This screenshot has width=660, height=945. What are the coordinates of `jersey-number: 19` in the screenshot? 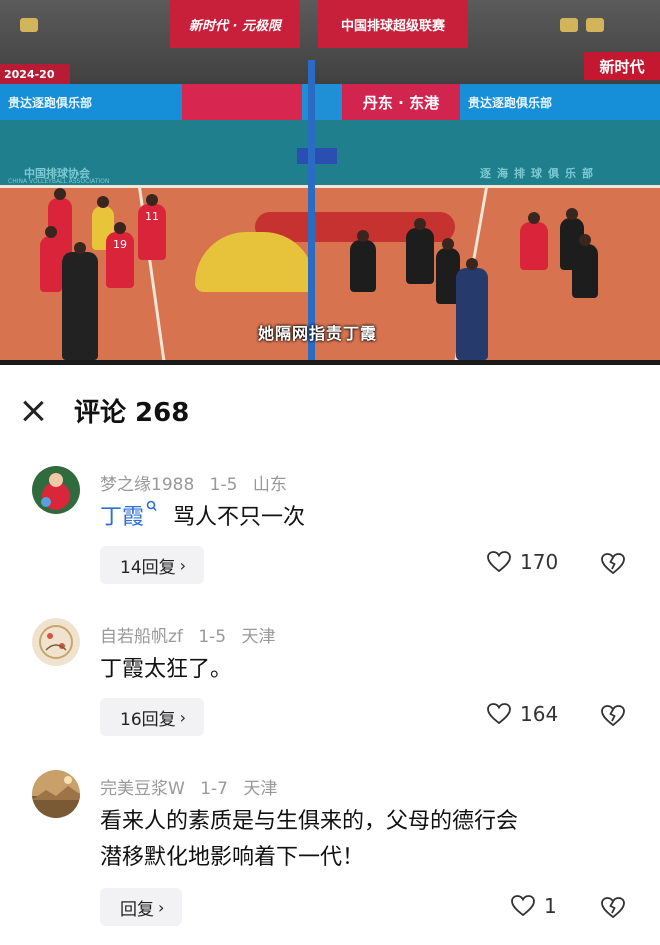 It's located at (120, 244).